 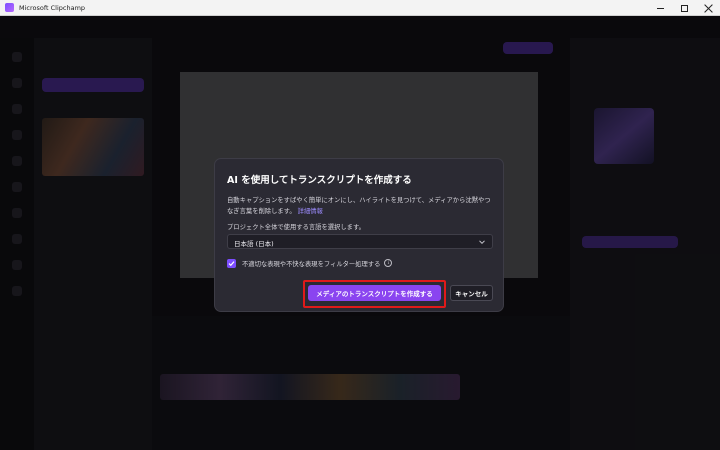 What do you see at coordinates (374, 293) in the screenshot?
I see `create-transcript-button: メディアのトランスクリプトを作成する` at bounding box center [374, 293].